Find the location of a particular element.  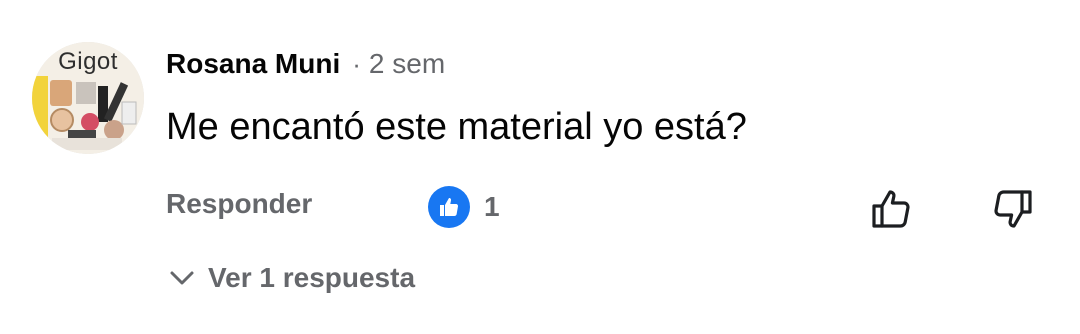

dislike-button is located at coordinates (1013, 209).